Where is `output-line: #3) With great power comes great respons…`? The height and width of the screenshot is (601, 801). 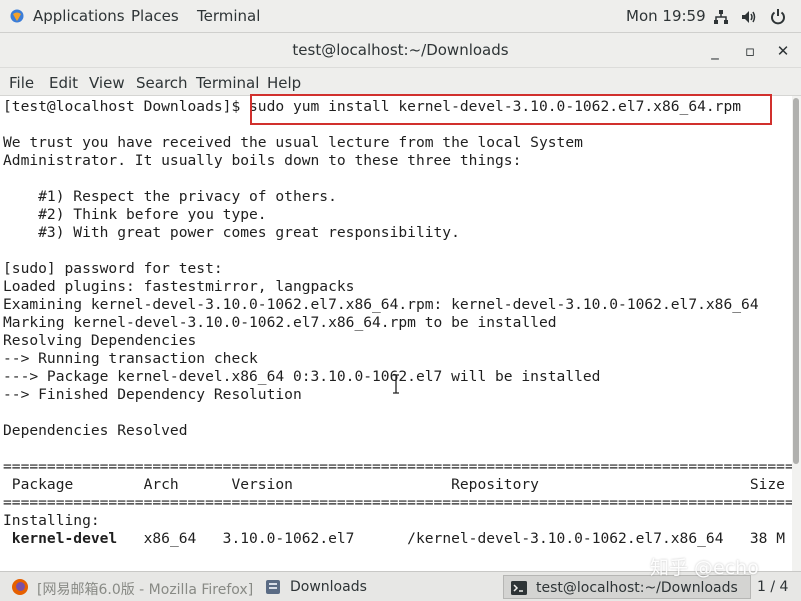
output-line: #3) With great power comes great respons… is located at coordinates (231, 232).